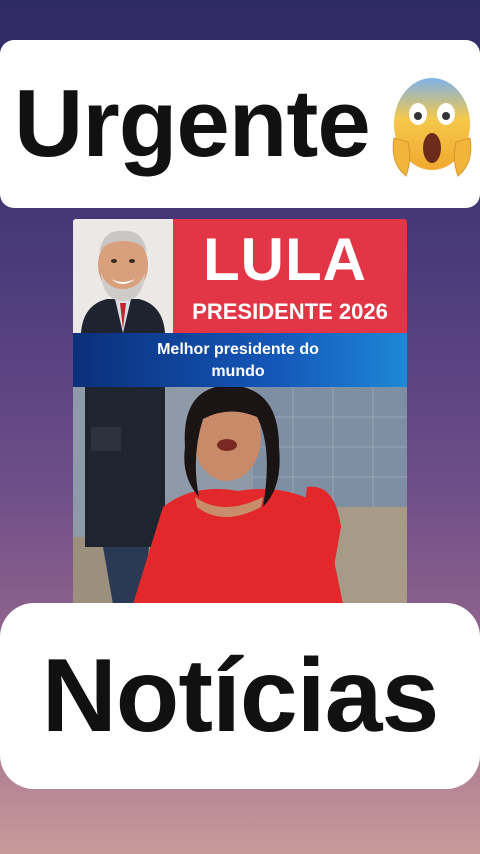 This screenshot has height=854, width=480. I want to click on news-headline: Notícias, so click(240, 695).